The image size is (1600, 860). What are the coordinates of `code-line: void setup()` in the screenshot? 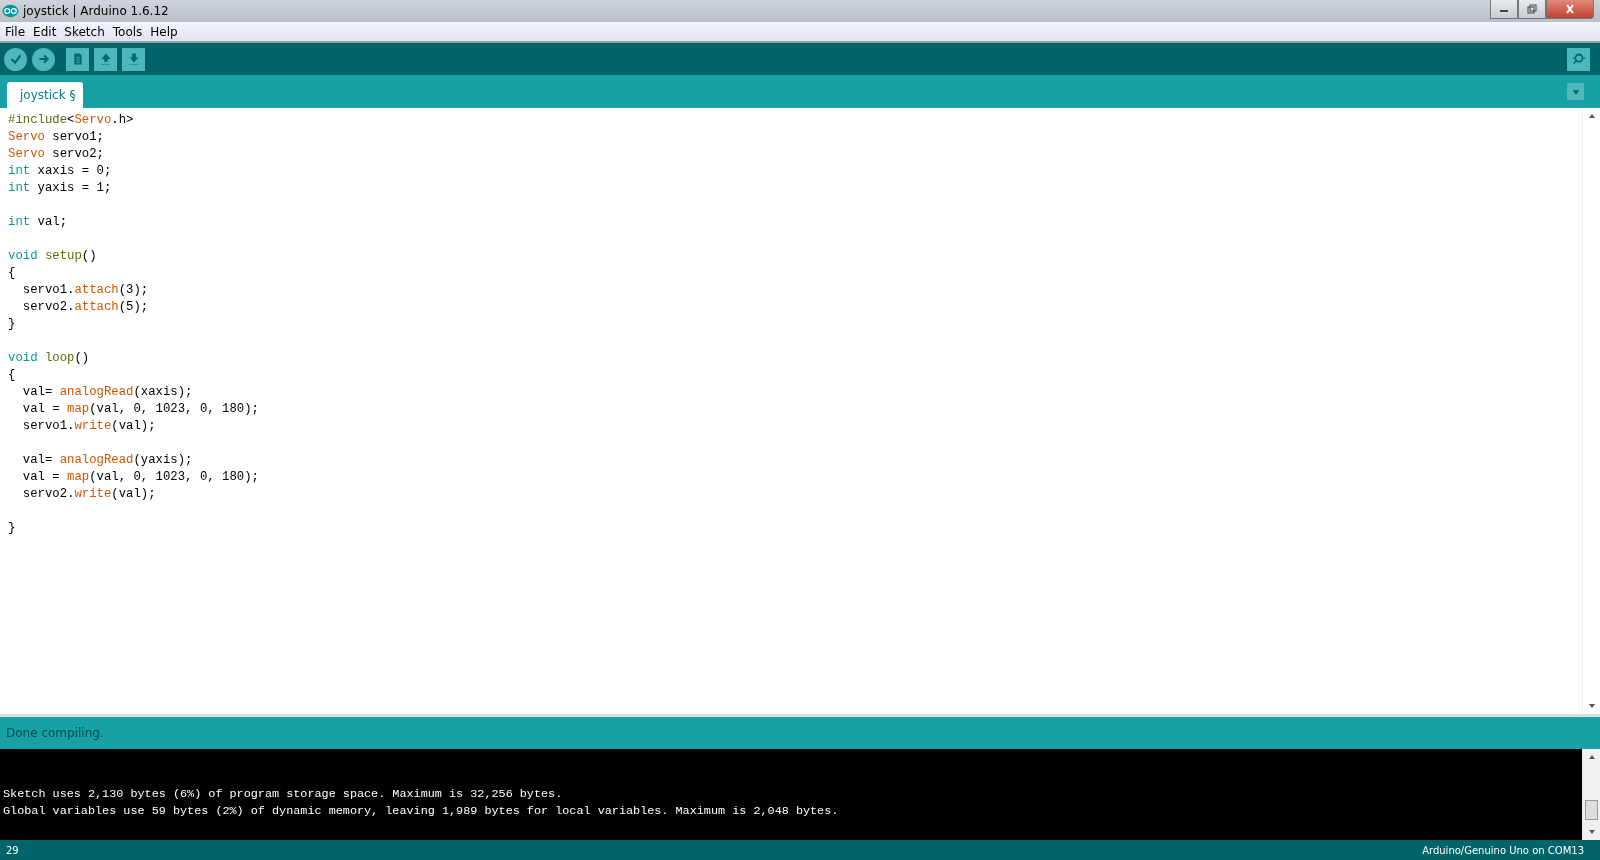 It's located at (52, 256).